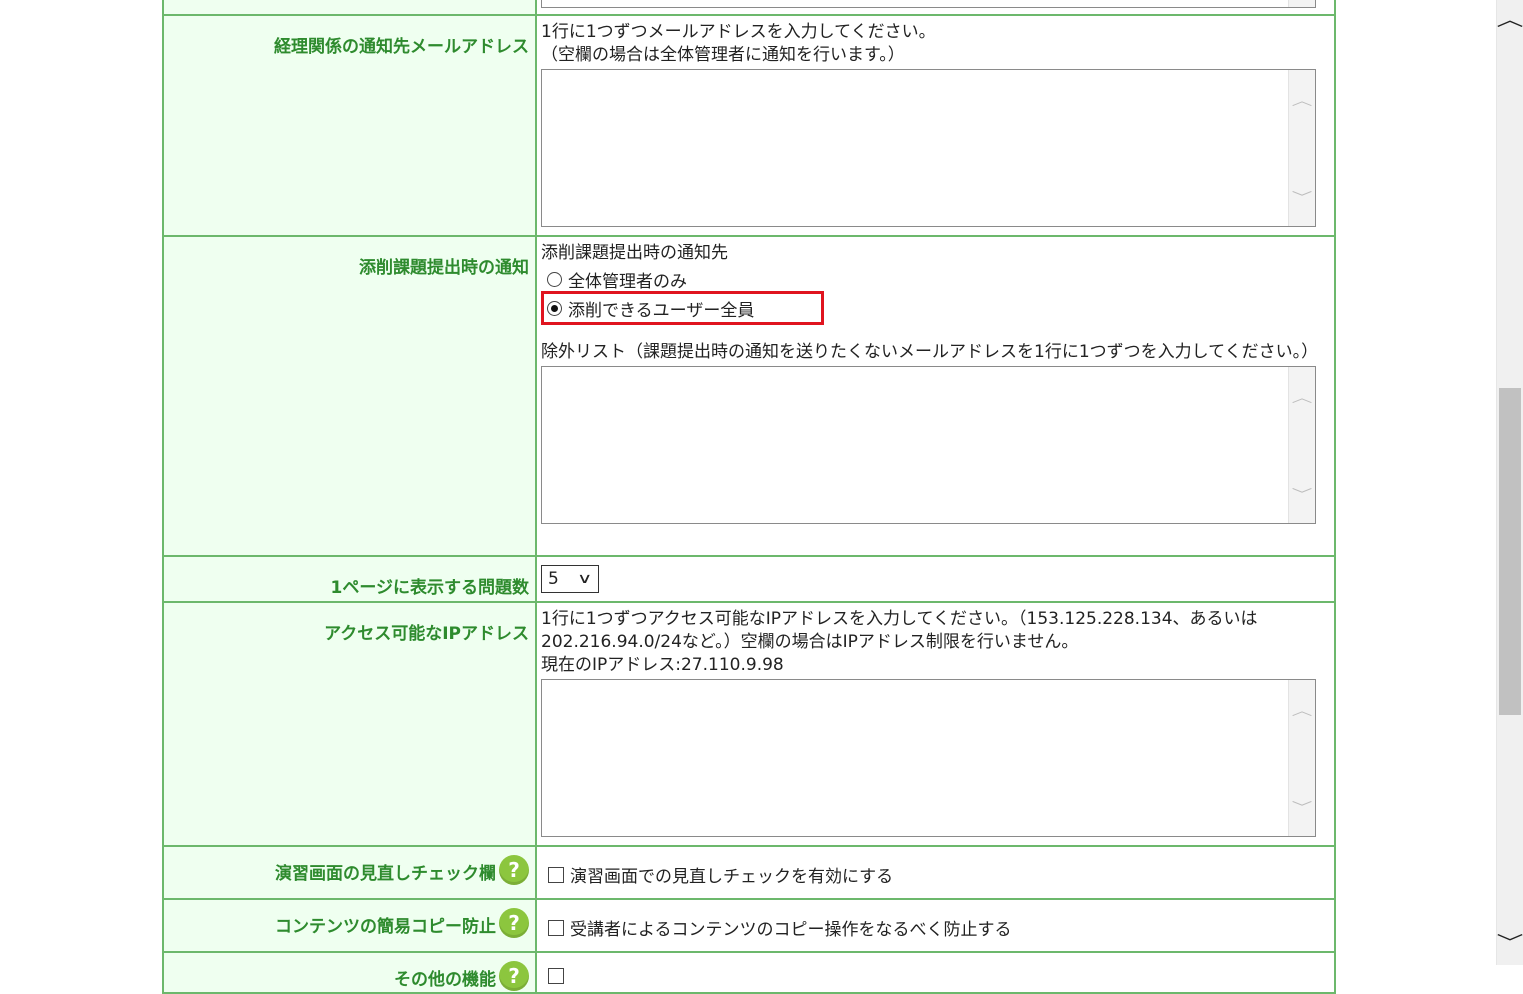 Image resolution: width=1523 pixels, height=994 pixels. What do you see at coordinates (554, 279) in the screenshot?
I see `radio-button` at bounding box center [554, 279].